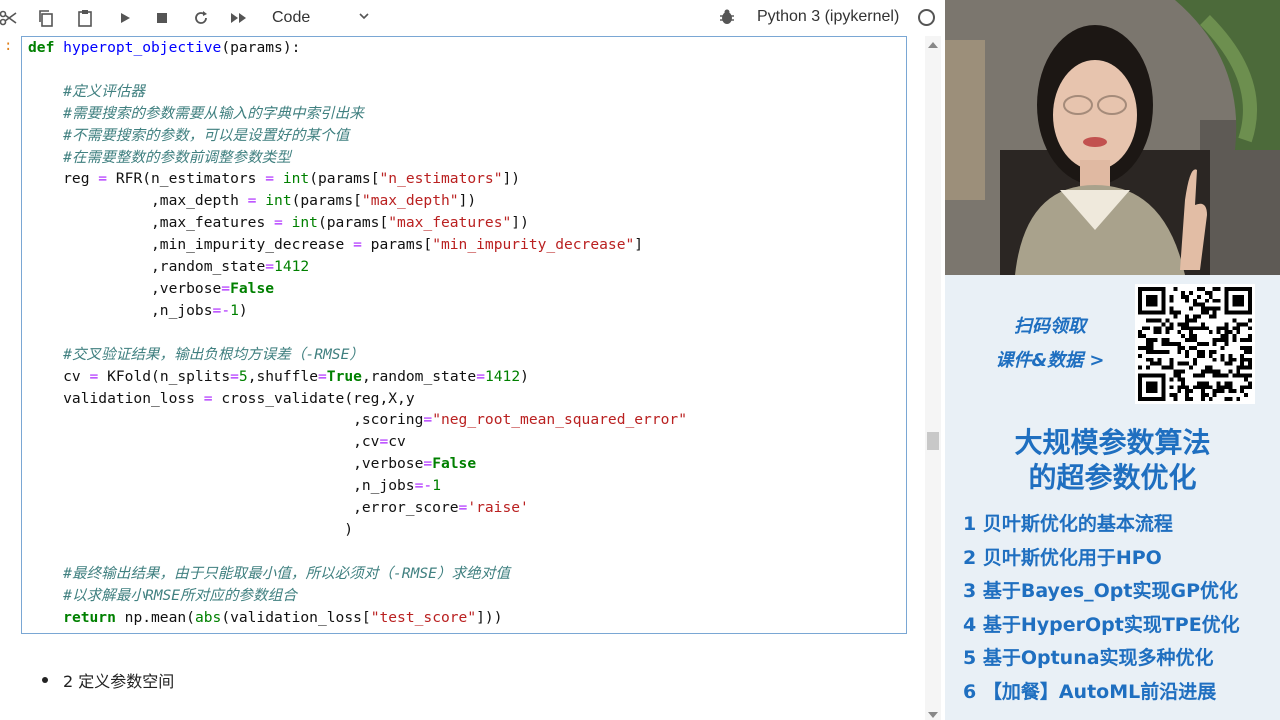 This screenshot has width=1280, height=720. What do you see at coordinates (8, 46) in the screenshot?
I see `cell-prompt: :` at bounding box center [8, 46].